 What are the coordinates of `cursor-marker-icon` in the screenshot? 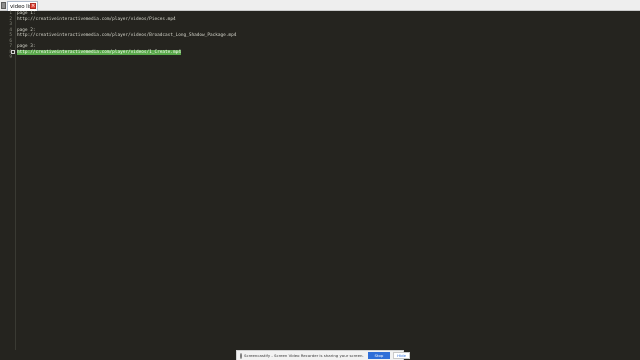 It's located at (13, 52).